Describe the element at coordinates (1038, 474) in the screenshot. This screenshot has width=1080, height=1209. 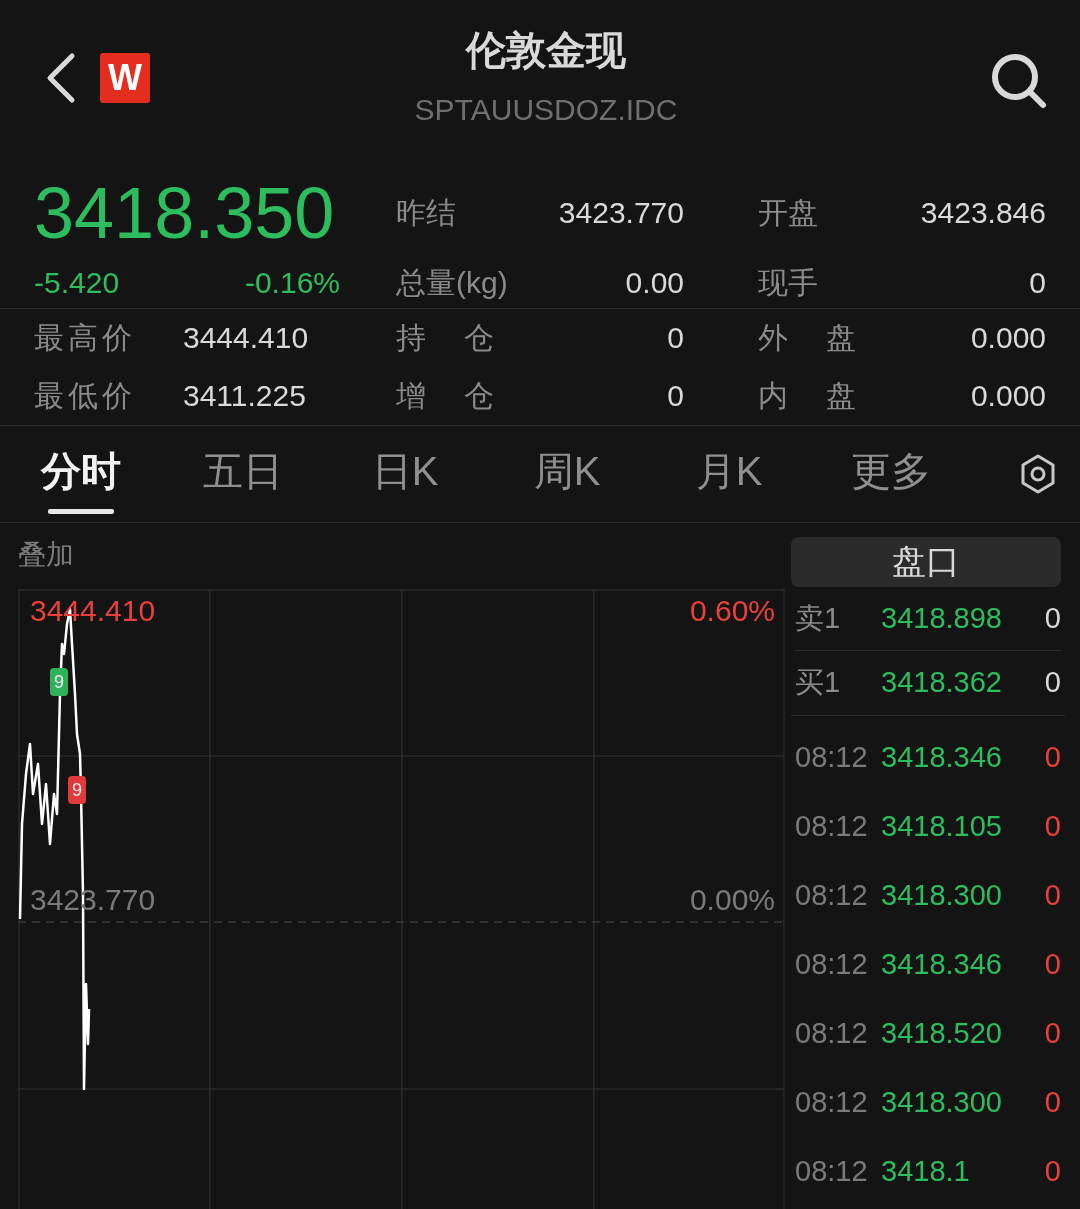
I see `settings-icon` at that location.